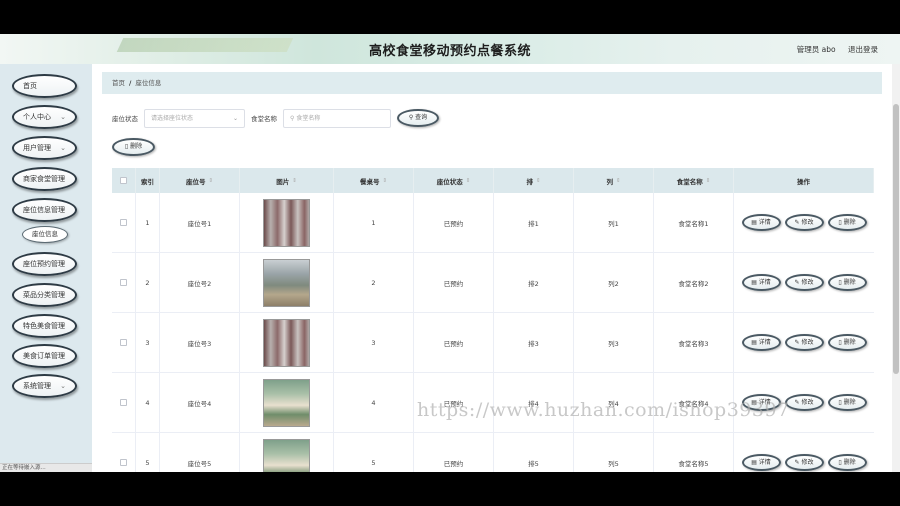 The image size is (900, 506). I want to click on sidebar-item-seat-info-management: 座位信息管理, so click(44, 210).